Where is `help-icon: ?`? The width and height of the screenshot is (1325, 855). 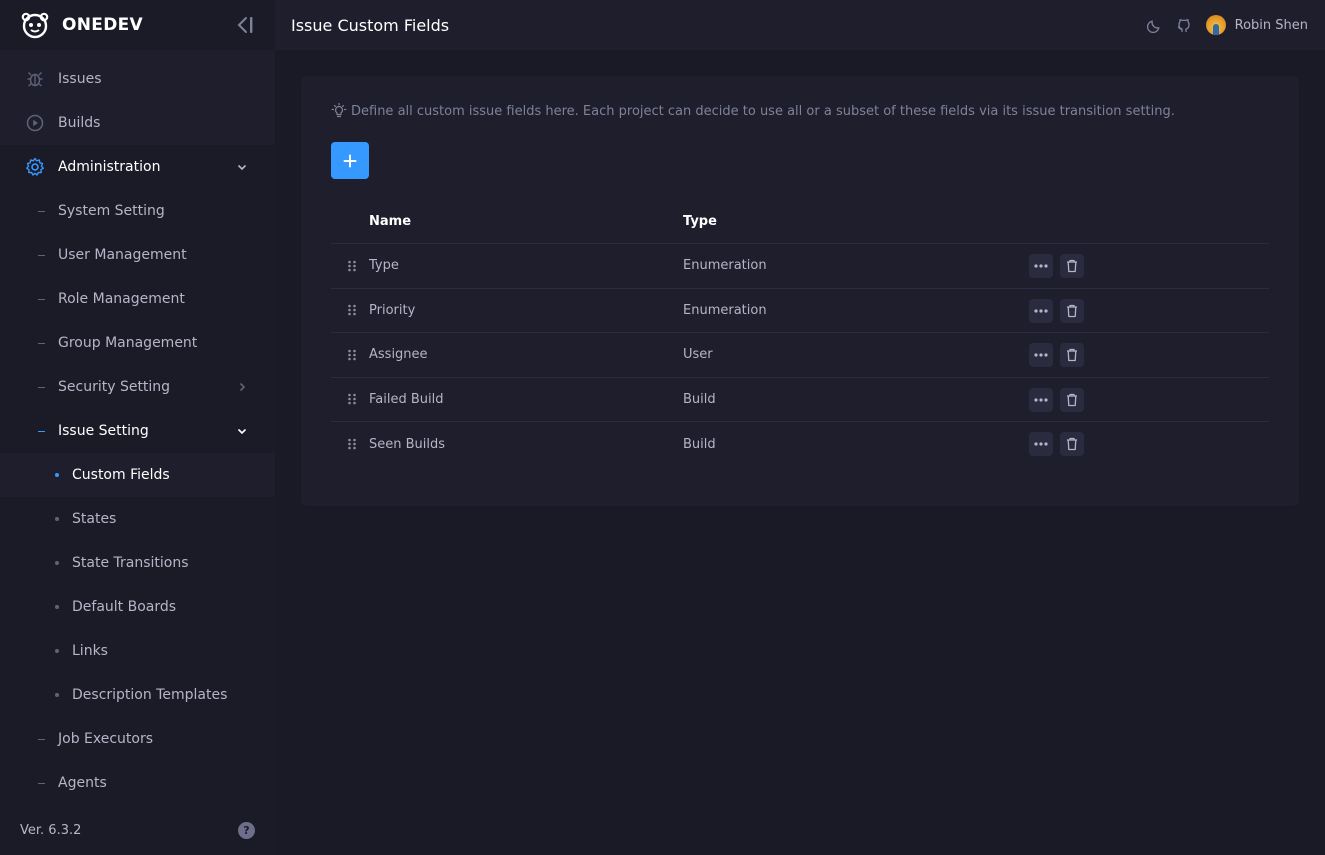
help-icon: ? is located at coordinates (246, 830).